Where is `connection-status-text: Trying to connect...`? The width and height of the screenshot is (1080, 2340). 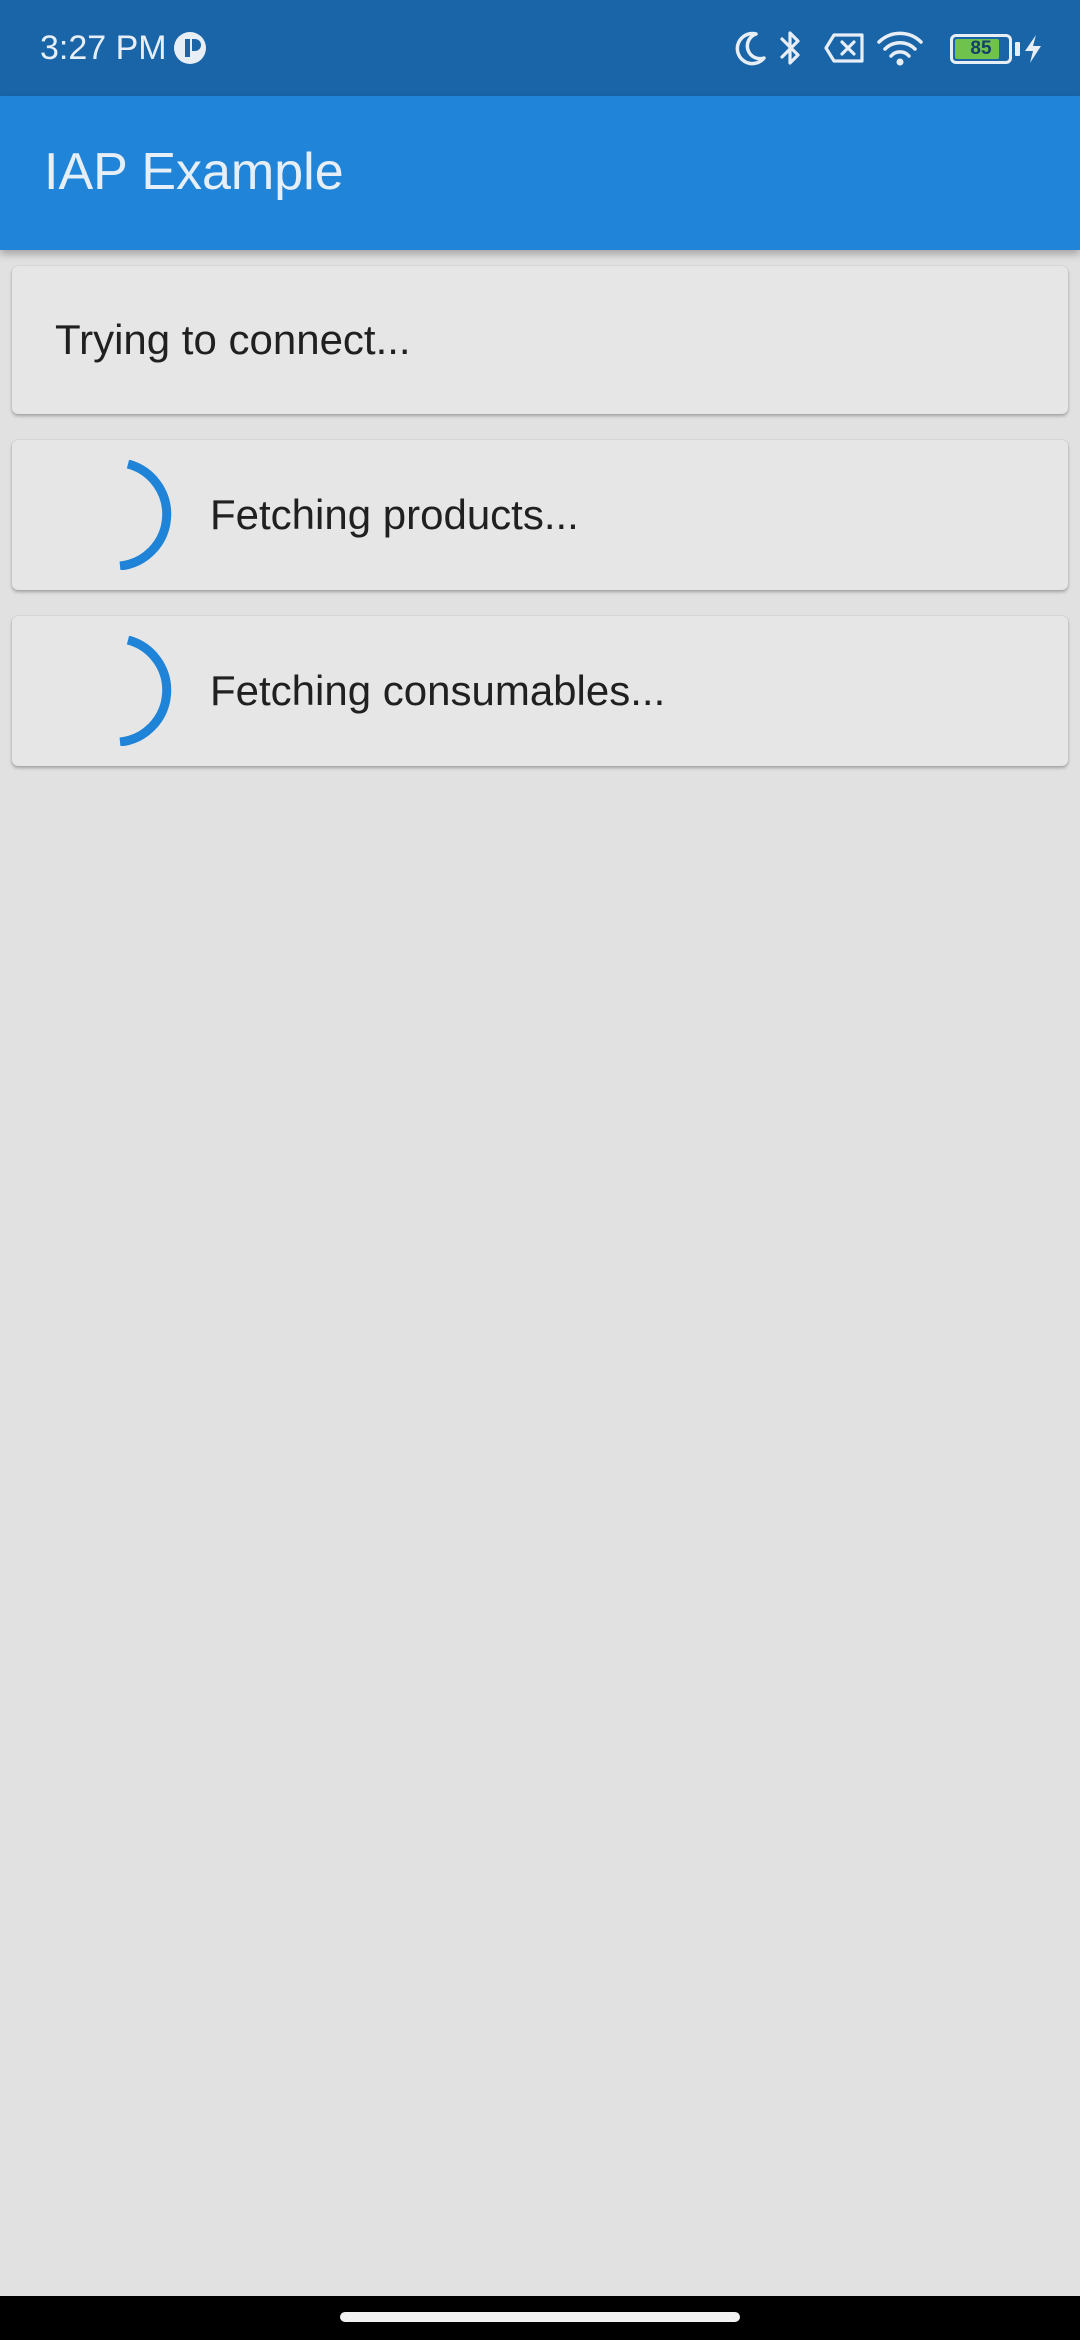
connection-status-text: Trying to connect... is located at coordinates (233, 339).